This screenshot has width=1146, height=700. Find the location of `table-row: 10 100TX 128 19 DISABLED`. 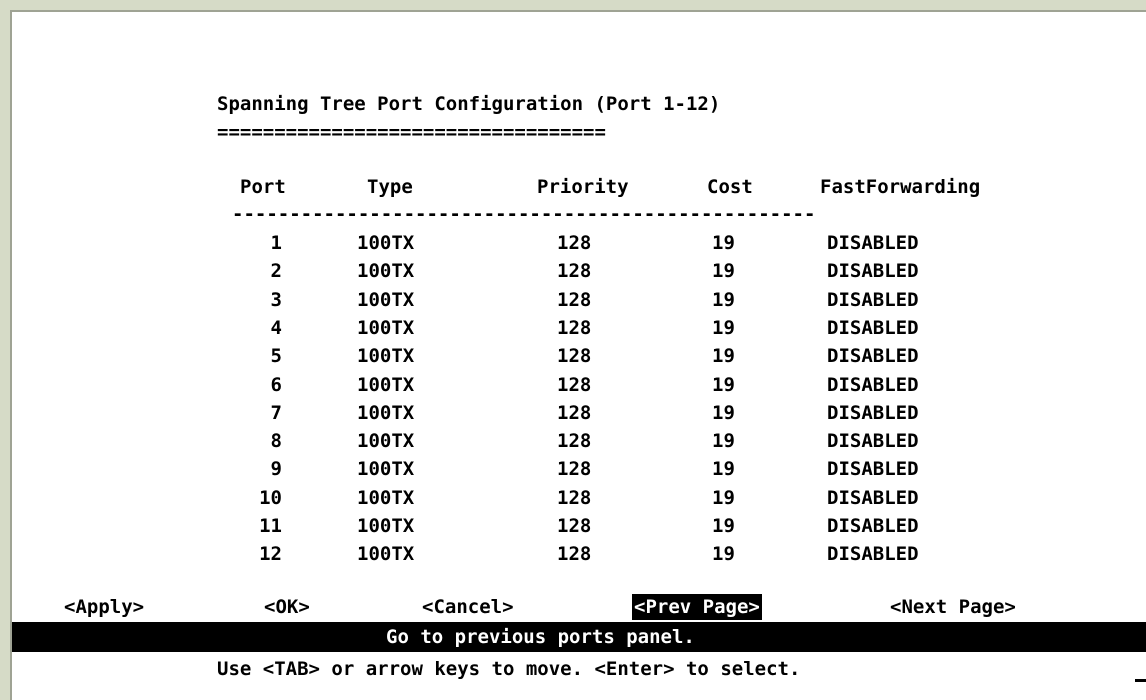

table-row: 10 100TX 128 19 DISABLED is located at coordinates (512, 498).